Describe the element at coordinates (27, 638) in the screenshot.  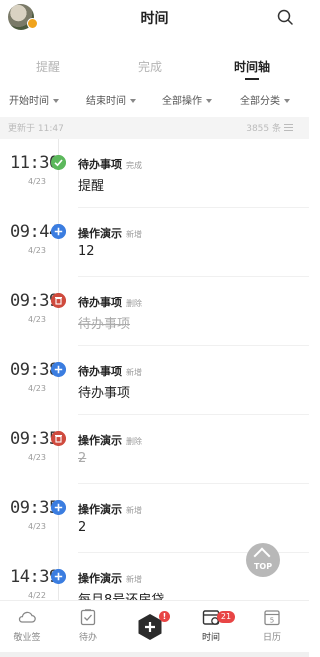
I see `nav-label: 敬业签` at that location.